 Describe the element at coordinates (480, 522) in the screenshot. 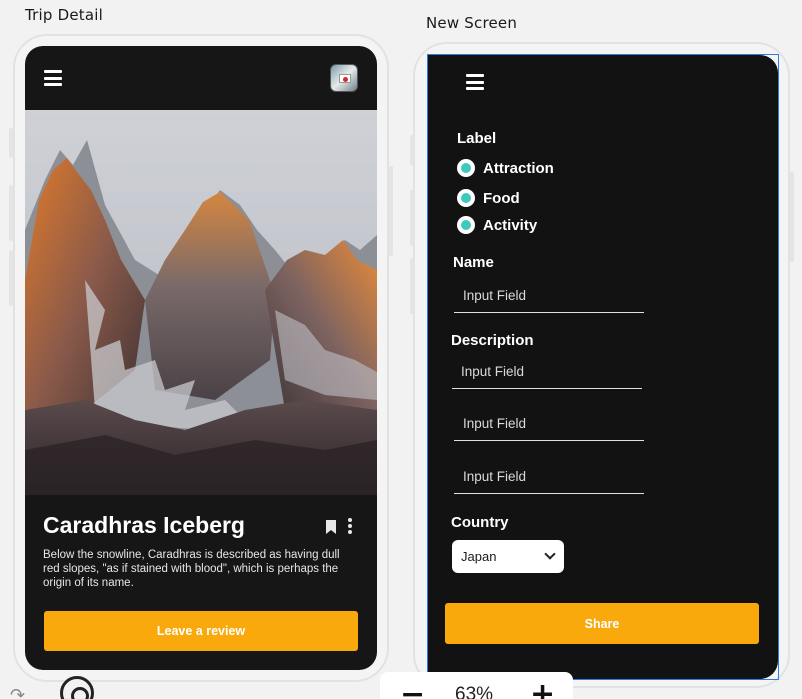

I see `country-heading: Country` at that location.